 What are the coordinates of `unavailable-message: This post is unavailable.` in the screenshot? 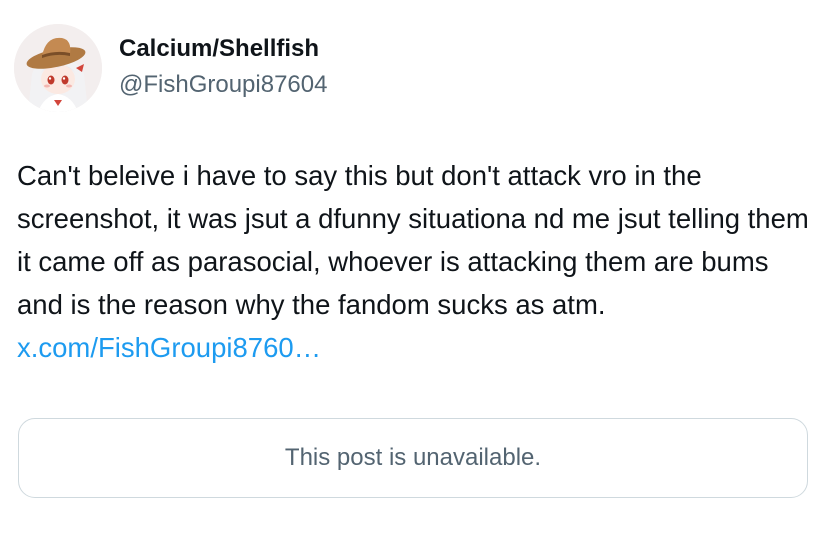 It's located at (413, 457).